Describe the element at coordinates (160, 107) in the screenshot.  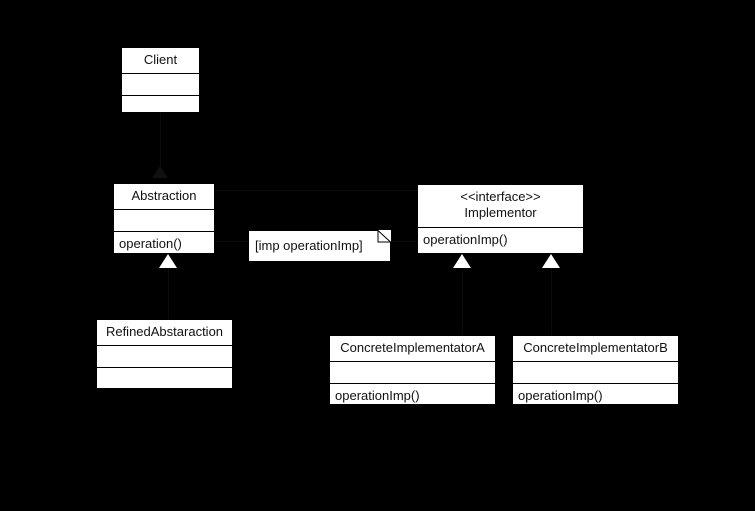
I see `class-operations-client` at that location.